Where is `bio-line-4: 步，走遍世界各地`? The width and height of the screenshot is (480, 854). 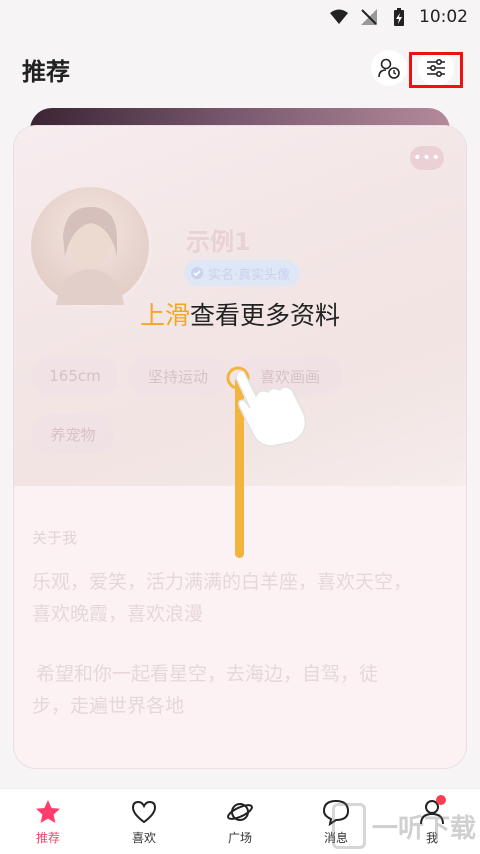 bio-line-4: 步，走遍世界各地 is located at coordinates (108, 706).